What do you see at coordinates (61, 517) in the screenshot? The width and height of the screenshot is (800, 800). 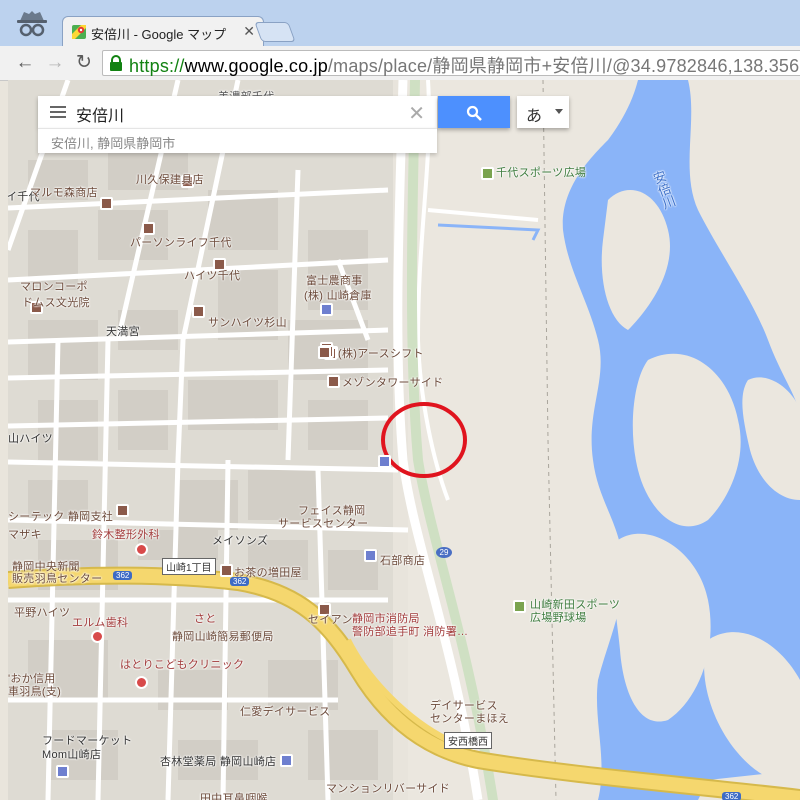 I see `map-label: シーテック 静岡支社` at bounding box center [61, 517].